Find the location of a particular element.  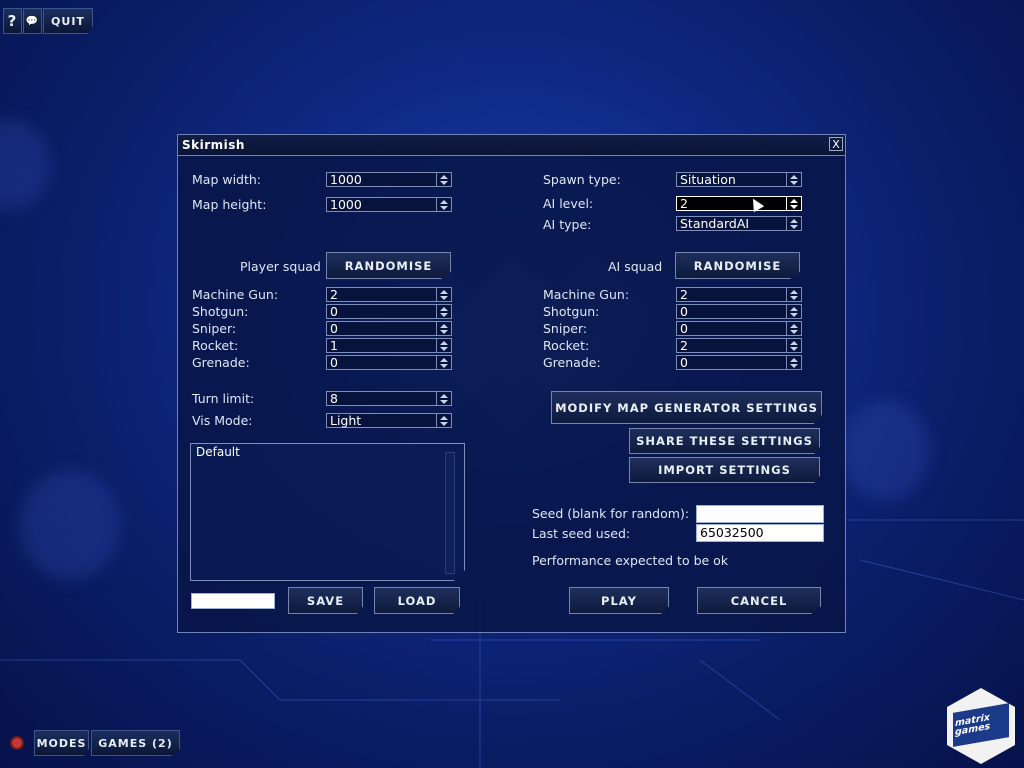

turn-limit-spinner: 8 is located at coordinates (389, 398).